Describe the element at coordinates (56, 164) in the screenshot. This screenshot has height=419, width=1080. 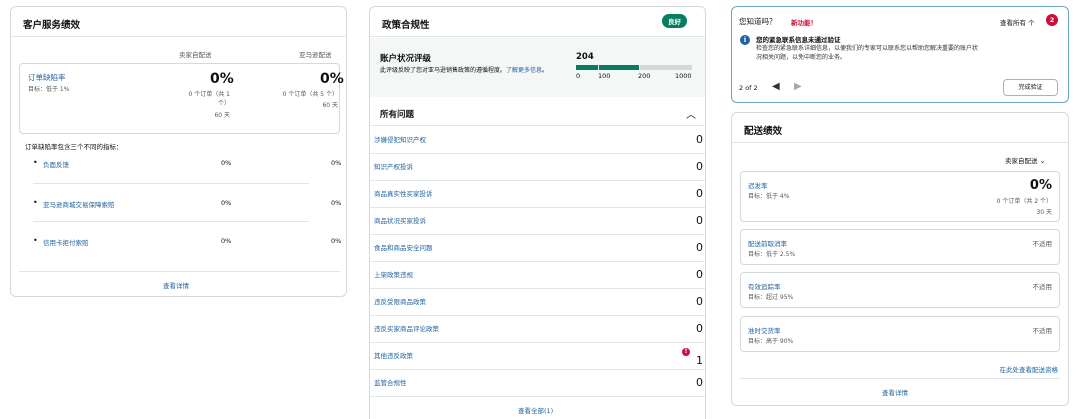
I see `metric-name: 负面反馈` at that location.